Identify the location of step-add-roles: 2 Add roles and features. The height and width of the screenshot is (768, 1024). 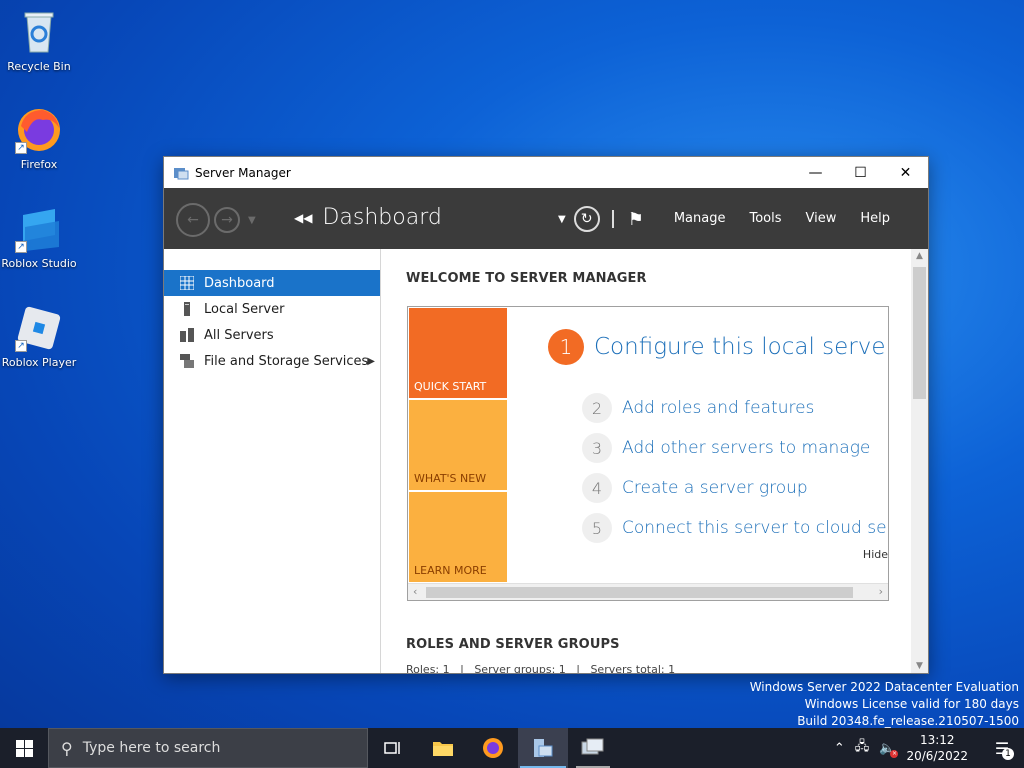
(698, 408).